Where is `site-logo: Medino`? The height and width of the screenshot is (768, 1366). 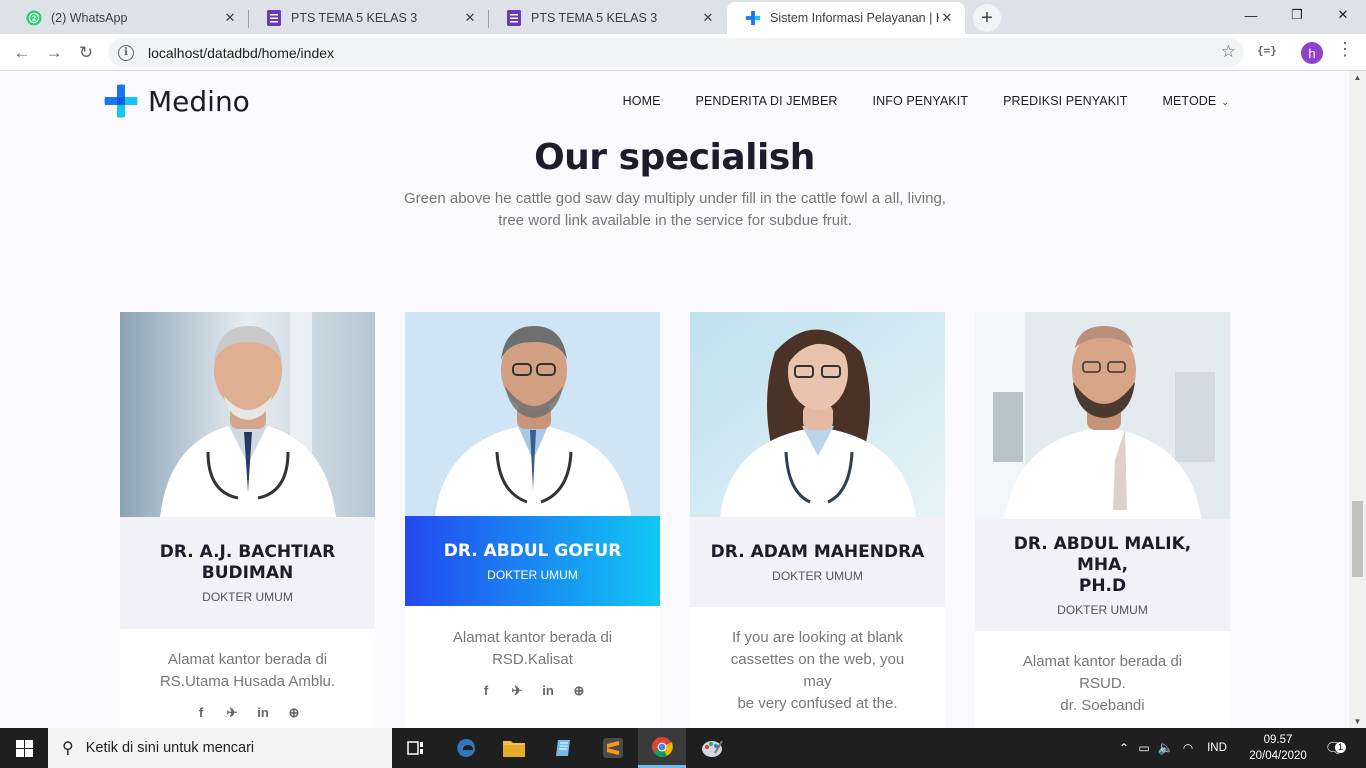 site-logo: Medino is located at coordinates (177, 101).